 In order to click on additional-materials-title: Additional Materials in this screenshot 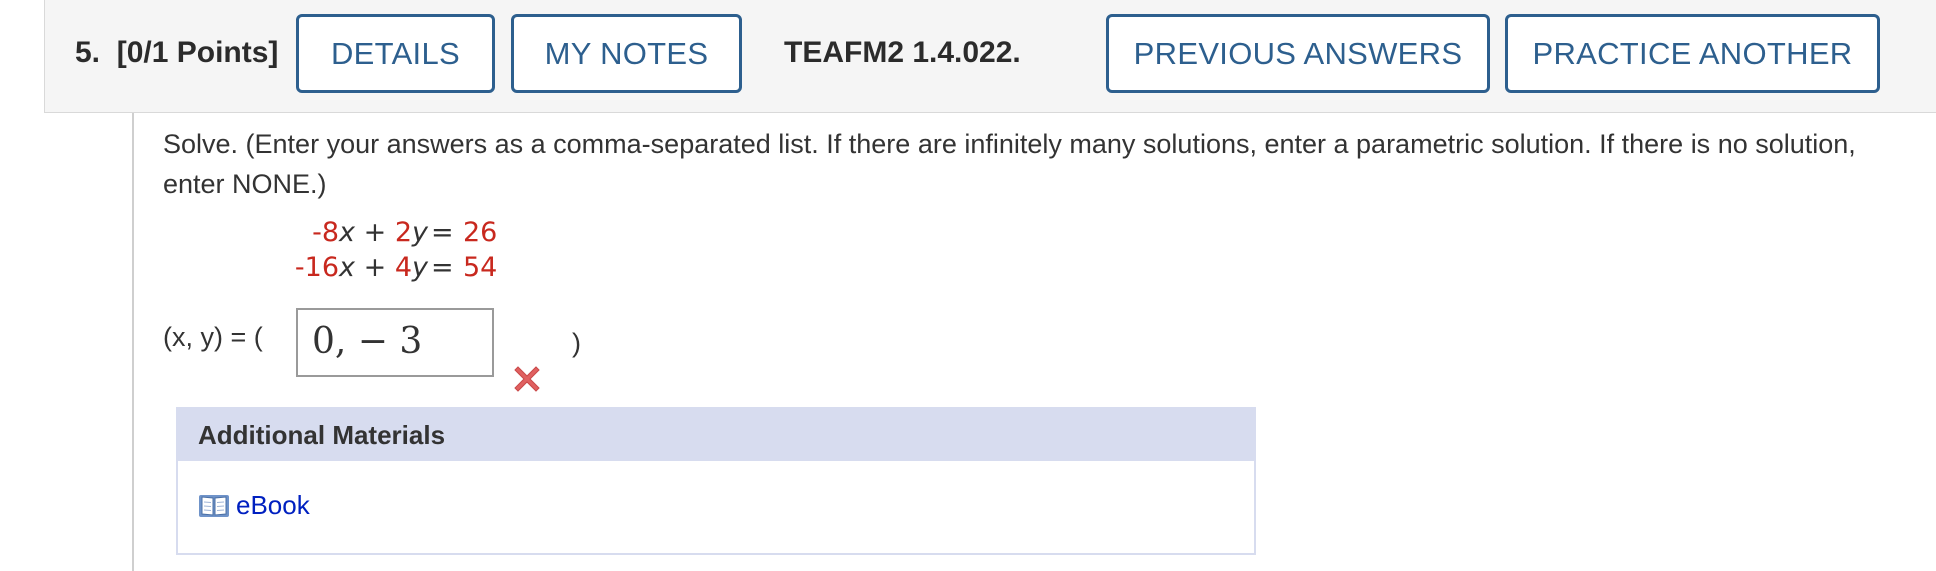, I will do `click(716, 435)`.